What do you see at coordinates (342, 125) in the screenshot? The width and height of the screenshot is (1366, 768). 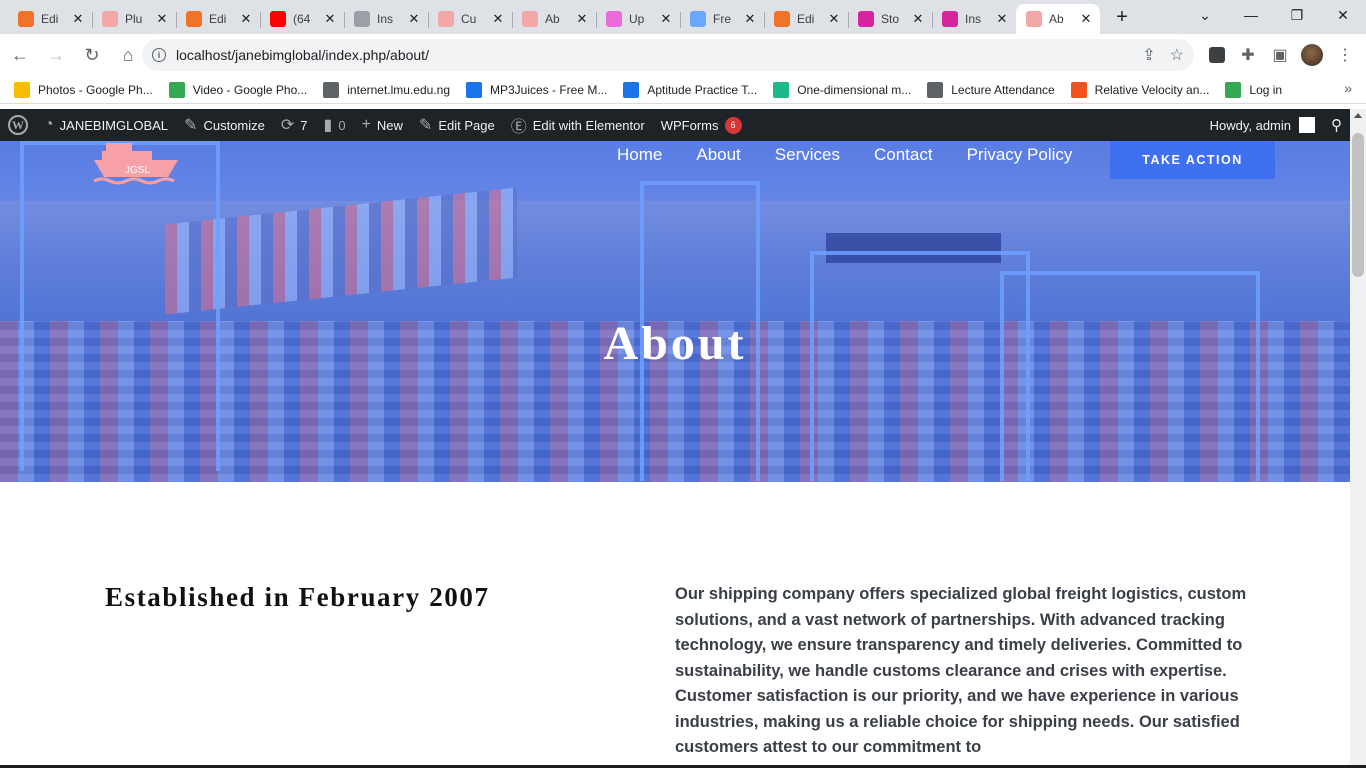 I see `wp-comments-count: 0` at bounding box center [342, 125].